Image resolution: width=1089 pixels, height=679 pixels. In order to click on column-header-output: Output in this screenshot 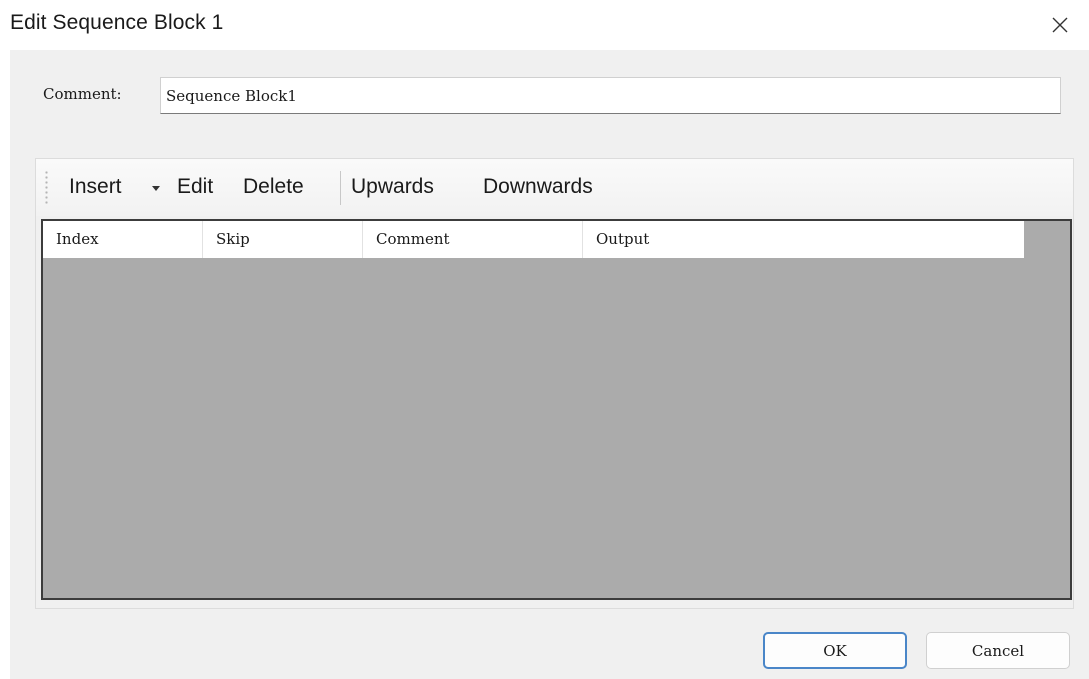, I will do `click(803, 239)`.